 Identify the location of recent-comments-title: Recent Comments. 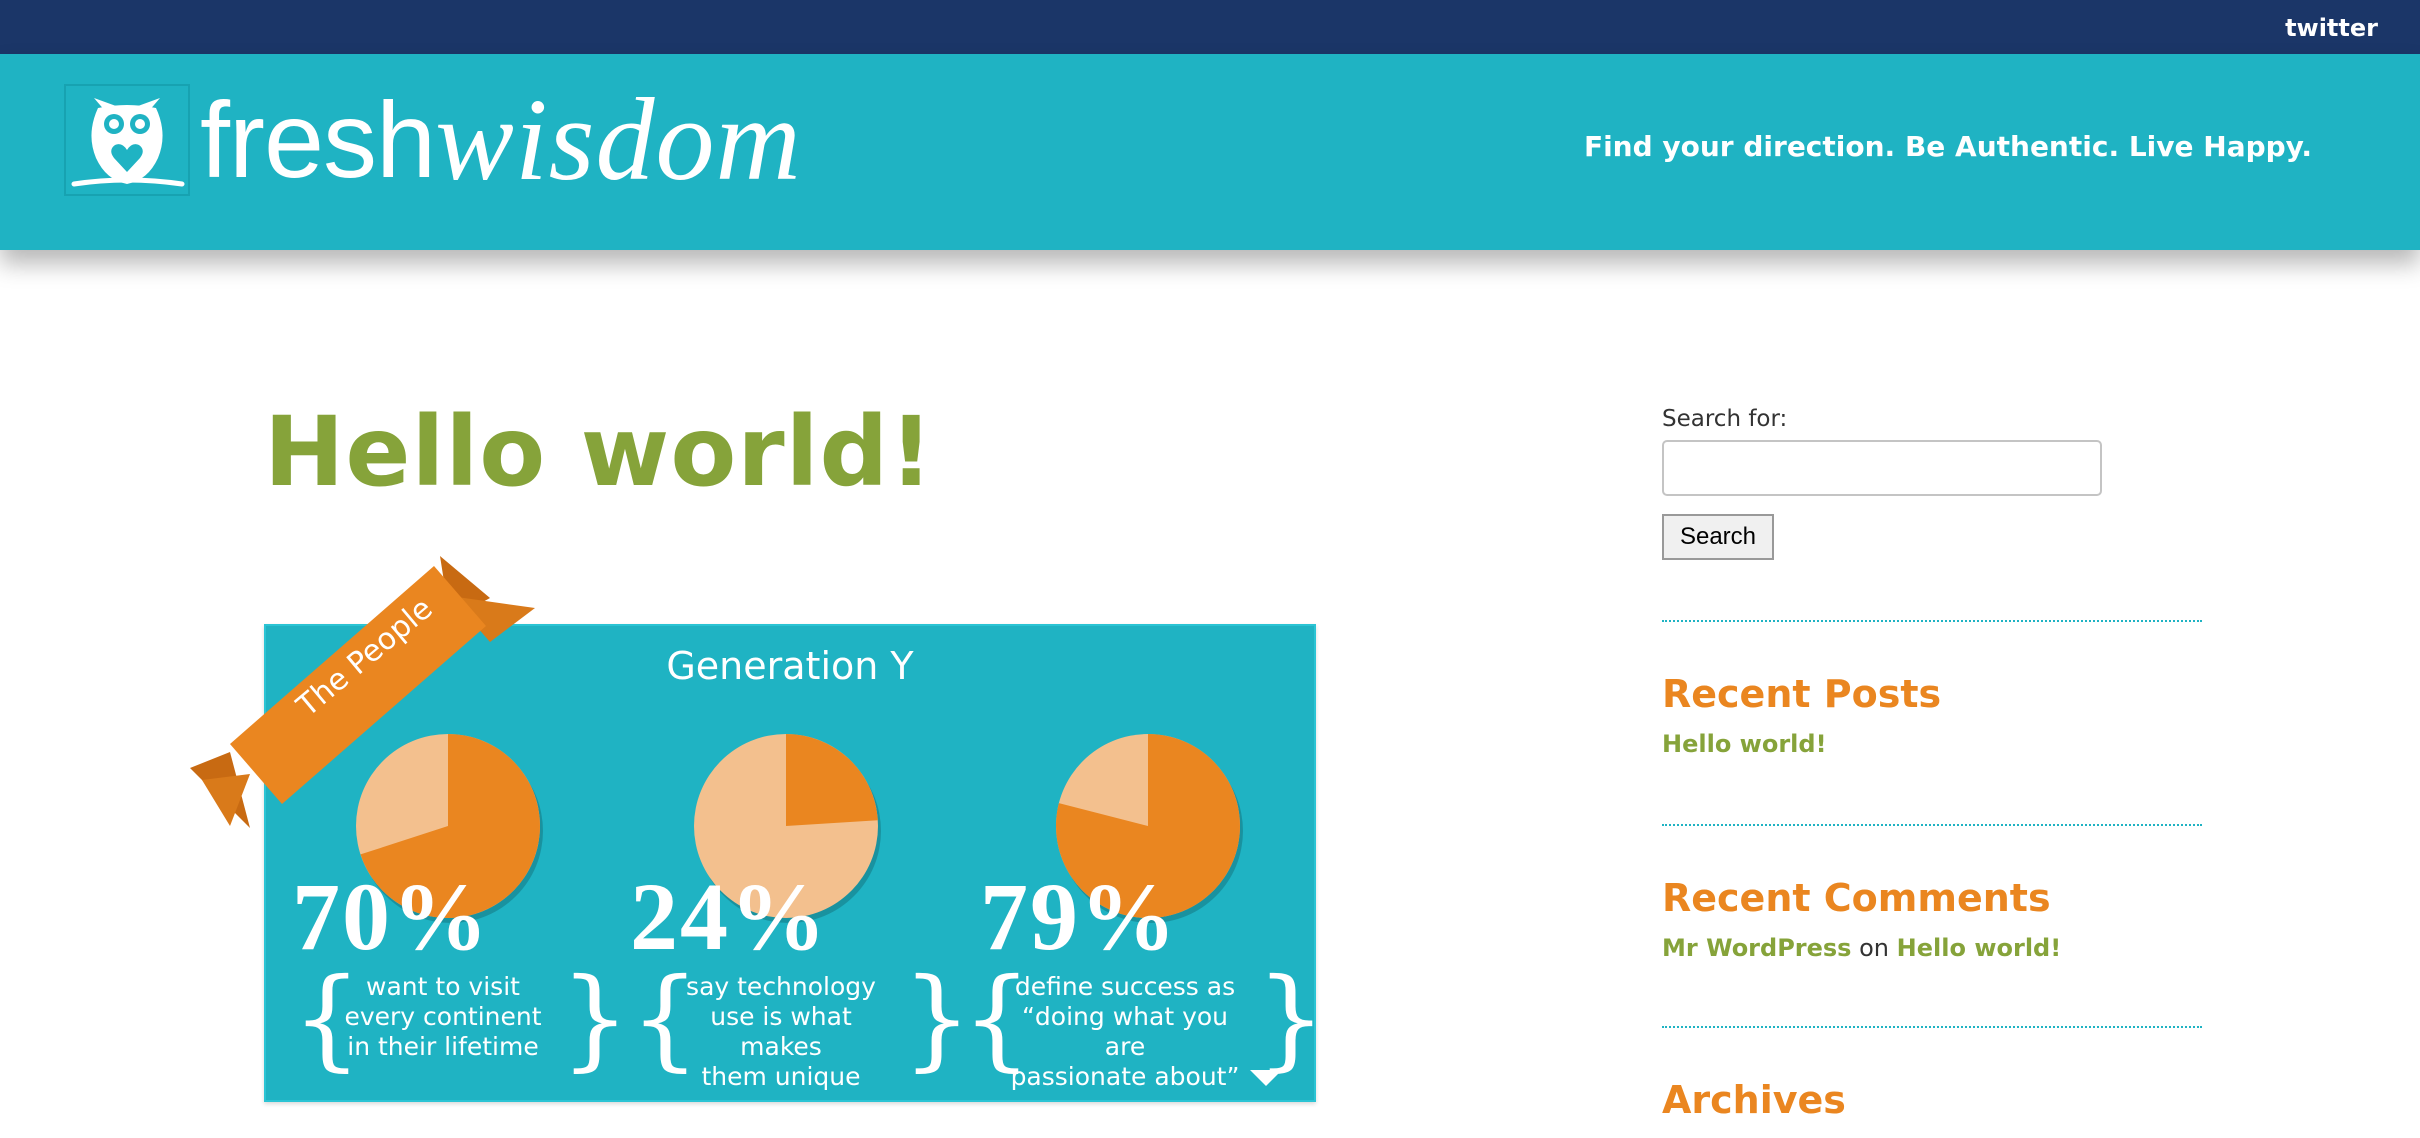
(1856, 898).